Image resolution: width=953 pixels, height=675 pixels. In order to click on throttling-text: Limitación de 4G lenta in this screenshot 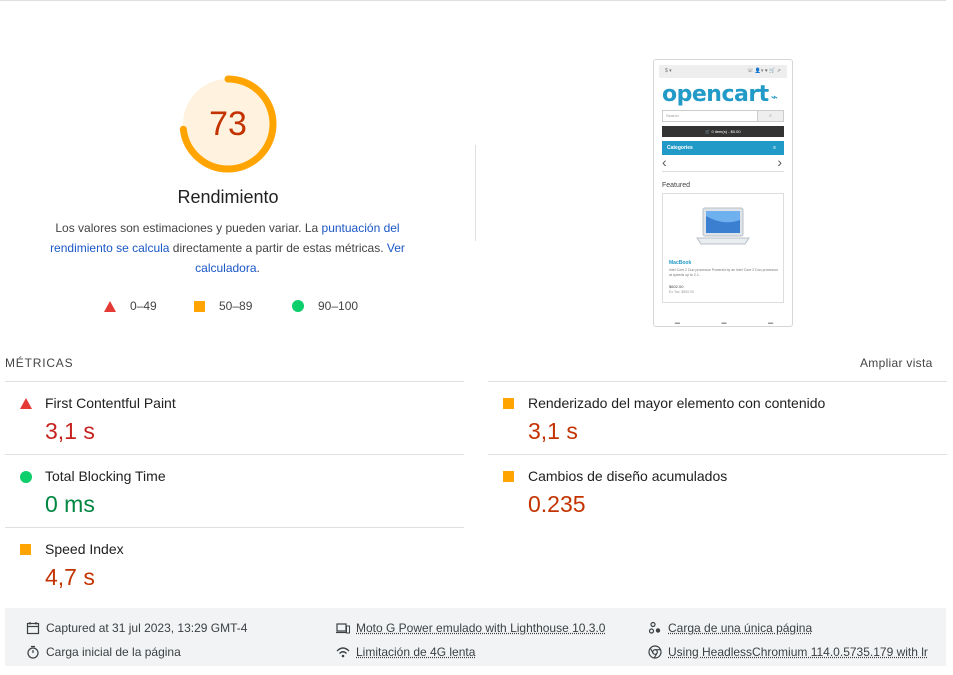, I will do `click(416, 652)`.